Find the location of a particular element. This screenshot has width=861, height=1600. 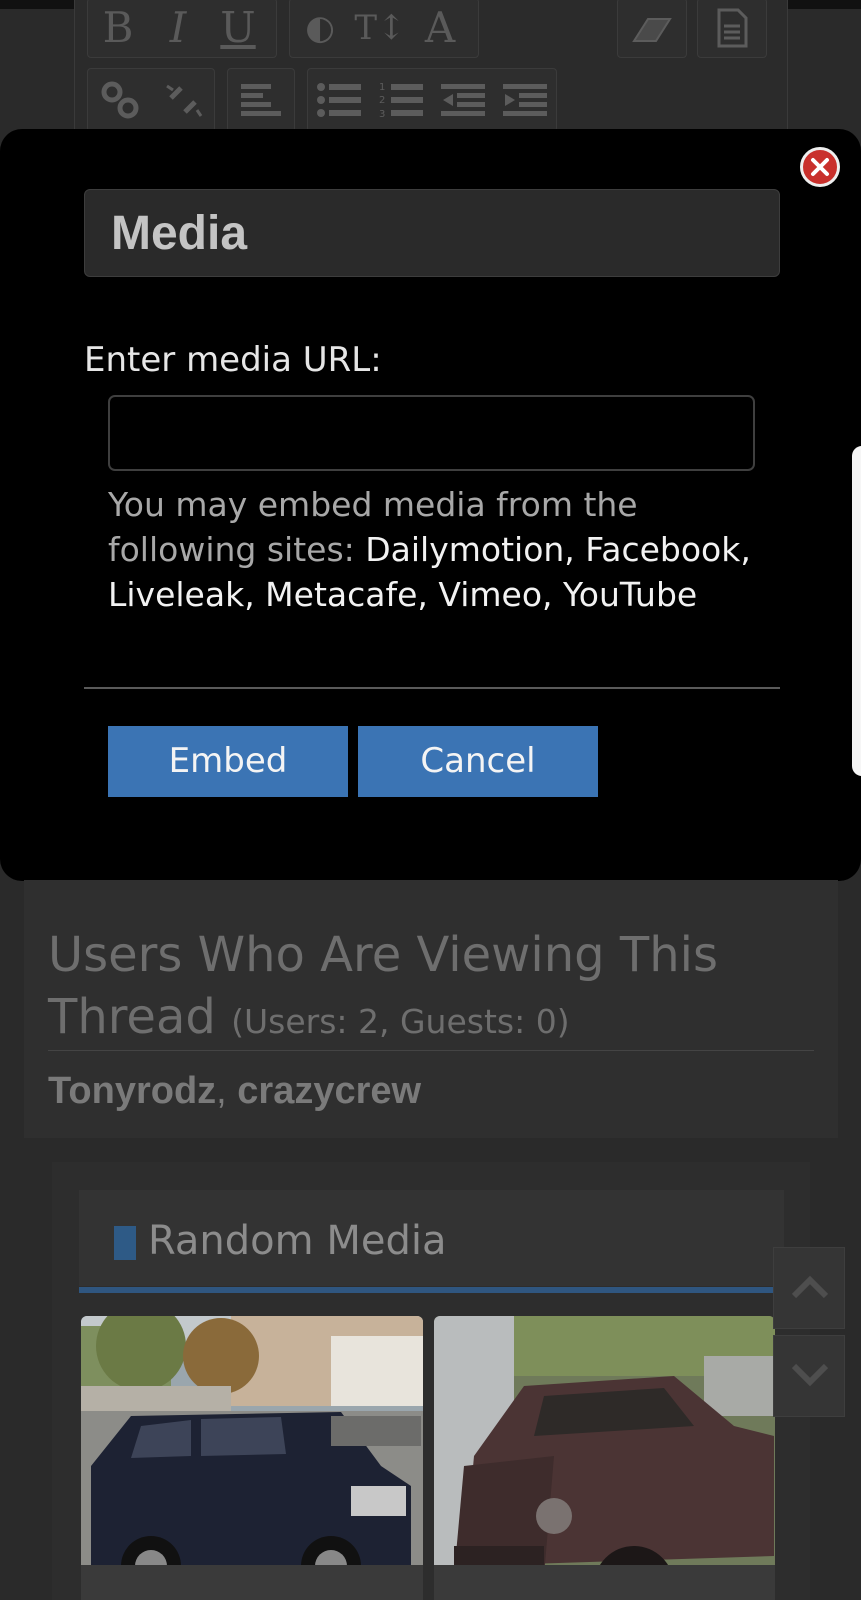

svg-text: 1 is located at coordinates (382, 87).